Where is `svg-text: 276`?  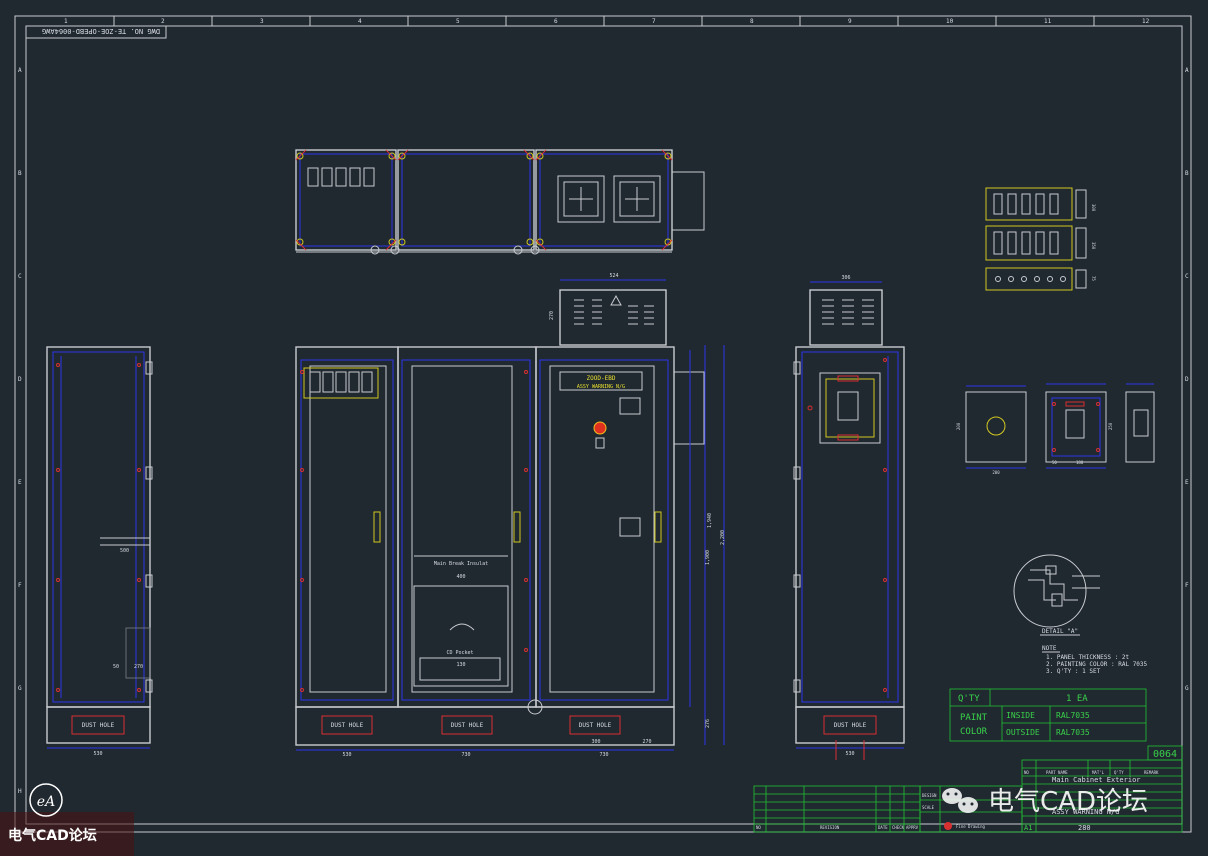 svg-text: 276 is located at coordinates (708, 723).